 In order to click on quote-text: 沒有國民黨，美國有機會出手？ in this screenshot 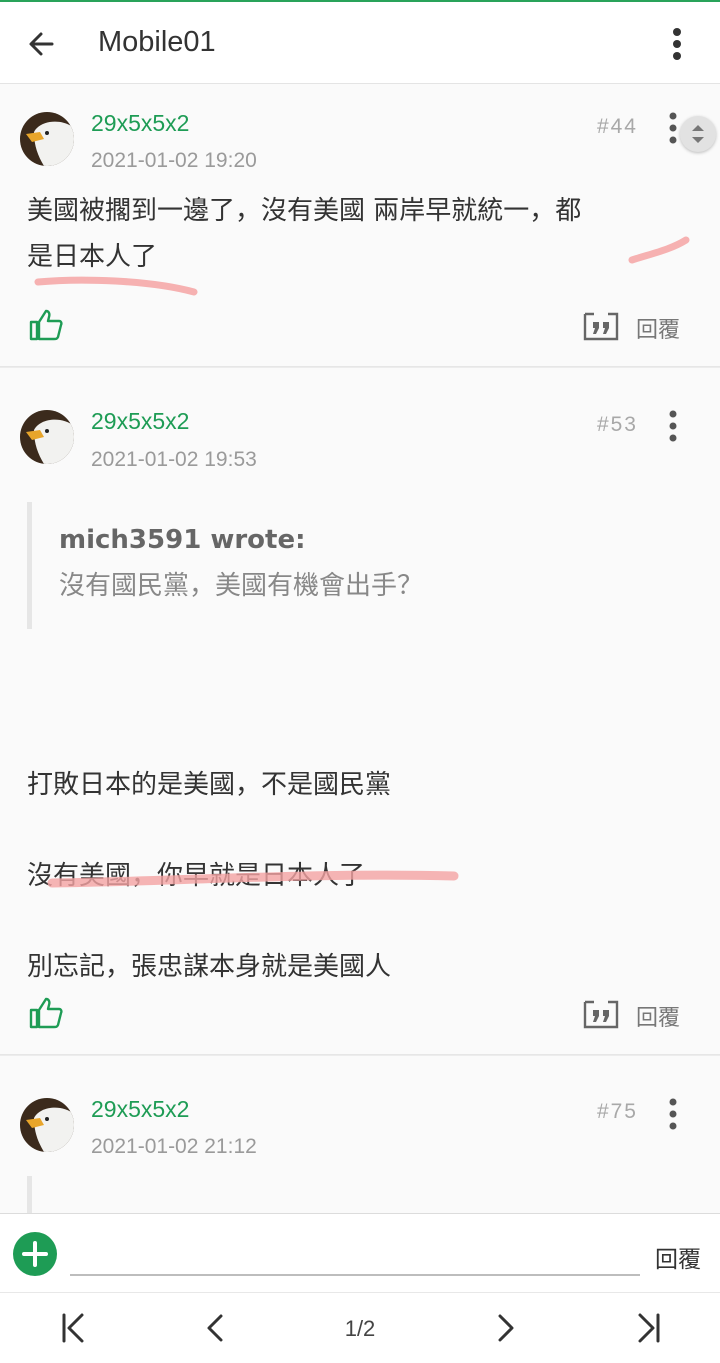, I will do `click(241, 586)`.